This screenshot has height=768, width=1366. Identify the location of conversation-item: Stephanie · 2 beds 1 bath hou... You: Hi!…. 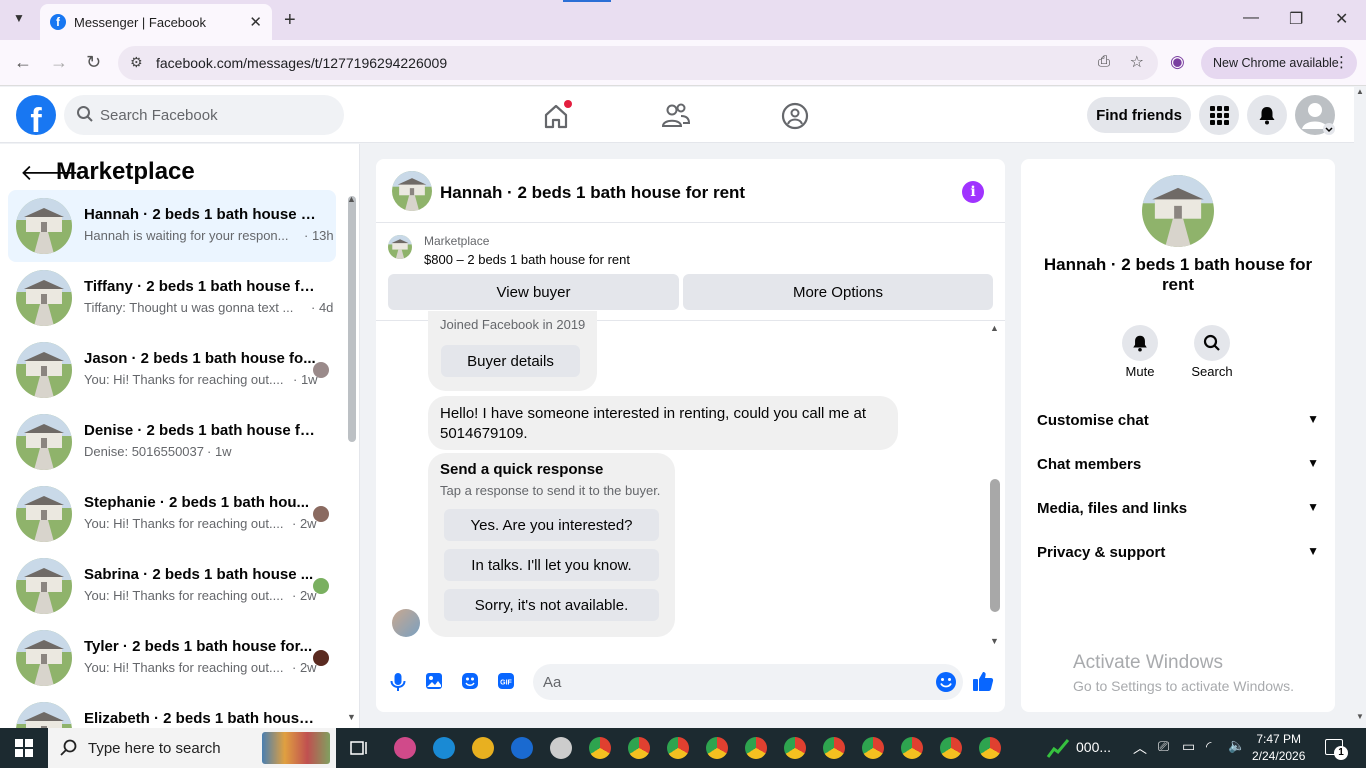
(172, 514).